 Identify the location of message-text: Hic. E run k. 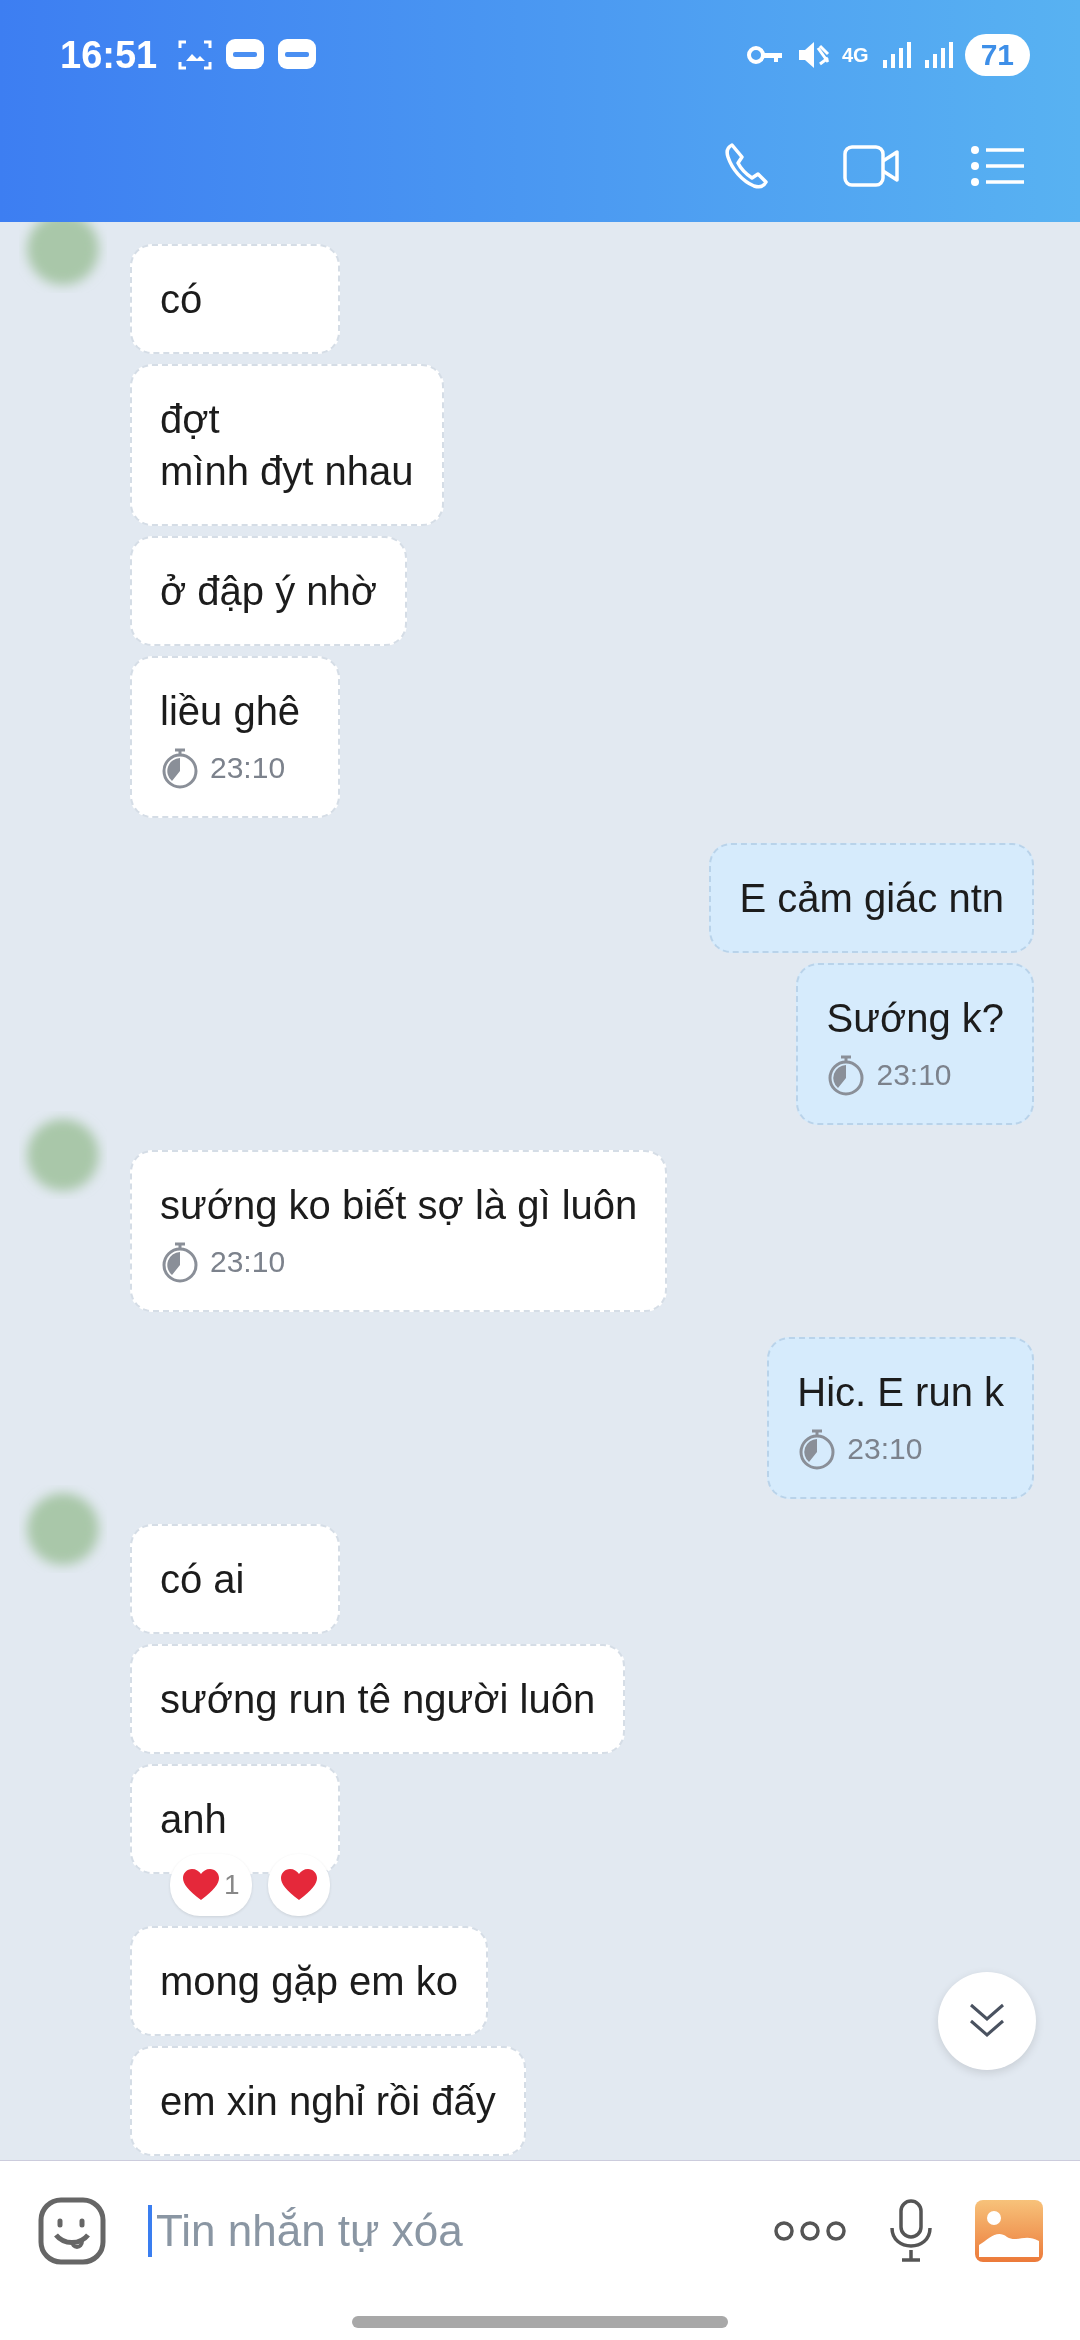
(900, 1392).